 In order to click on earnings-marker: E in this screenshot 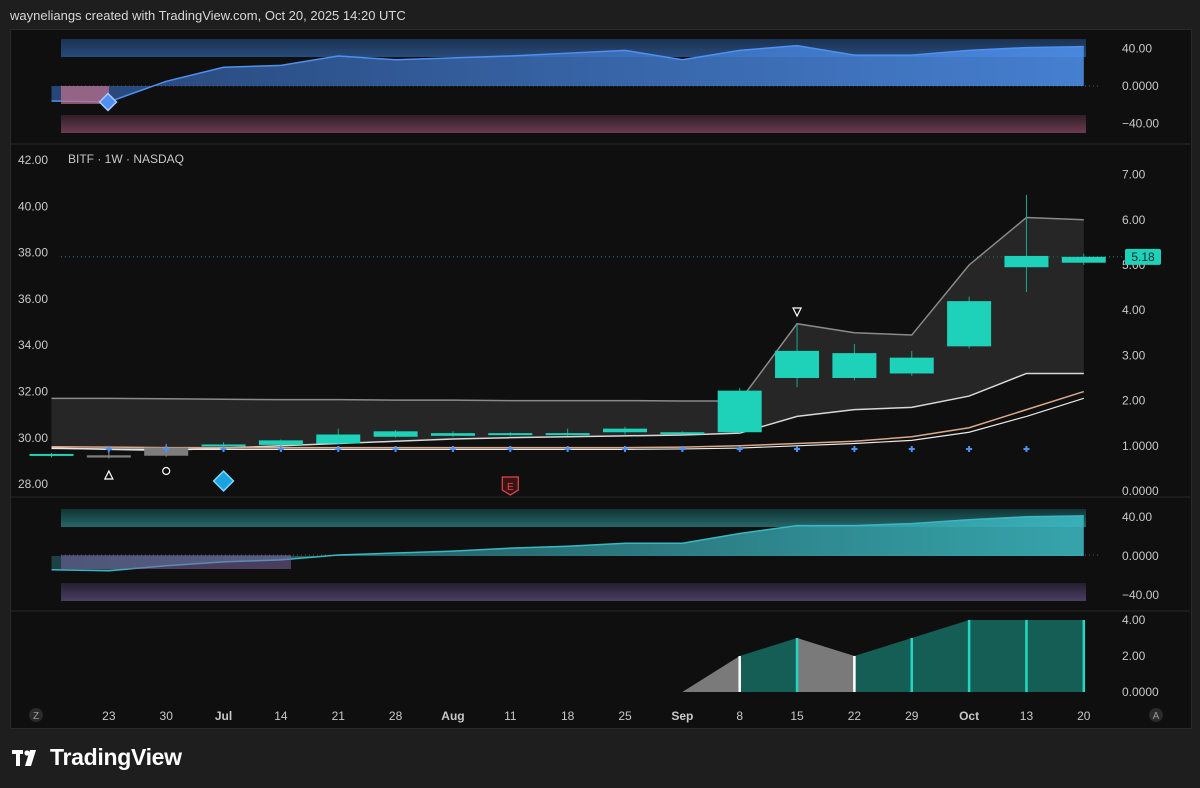, I will do `click(510, 486)`.